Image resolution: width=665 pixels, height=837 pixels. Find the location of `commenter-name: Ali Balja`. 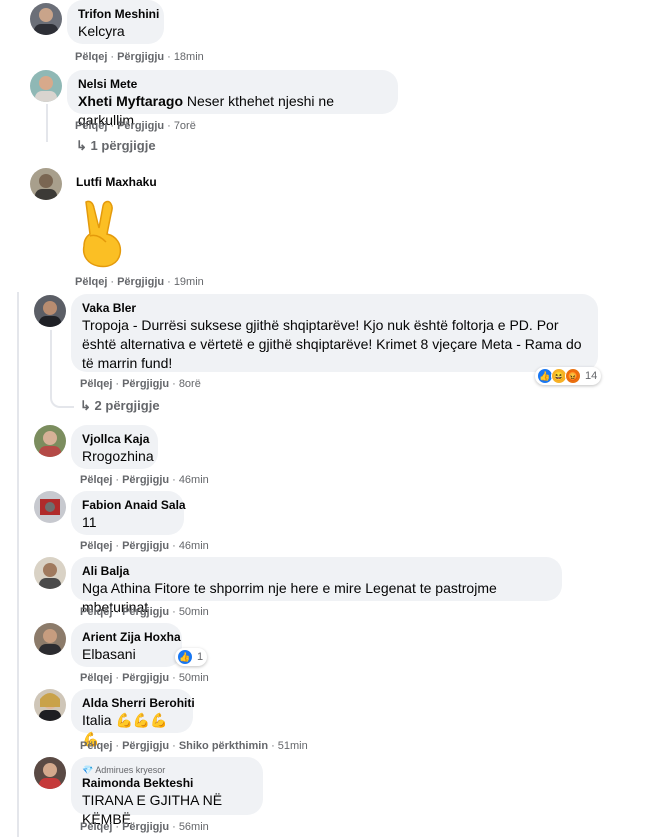

commenter-name: Ali Balja is located at coordinates (316, 571).